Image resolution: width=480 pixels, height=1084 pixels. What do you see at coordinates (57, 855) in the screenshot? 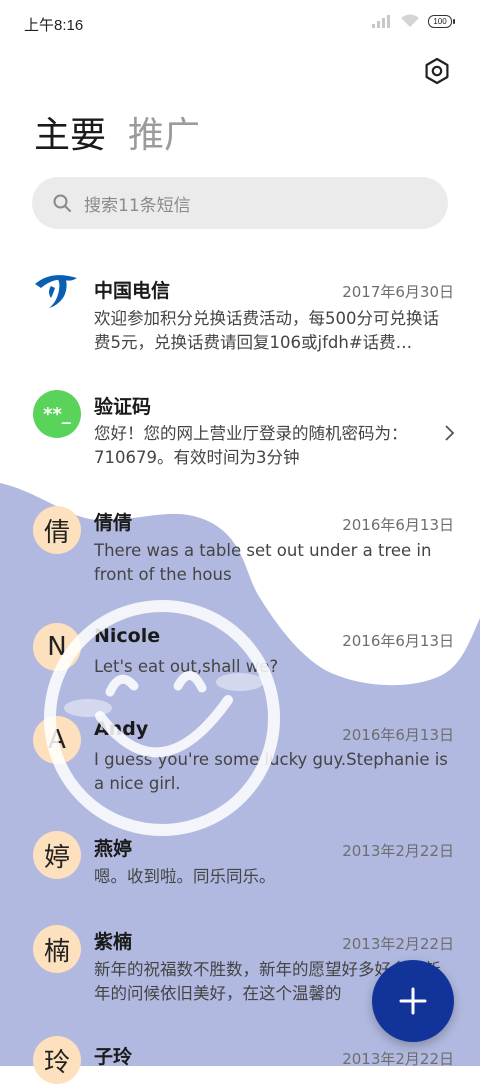
I see `avatar: 婷` at bounding box center [57, 855].